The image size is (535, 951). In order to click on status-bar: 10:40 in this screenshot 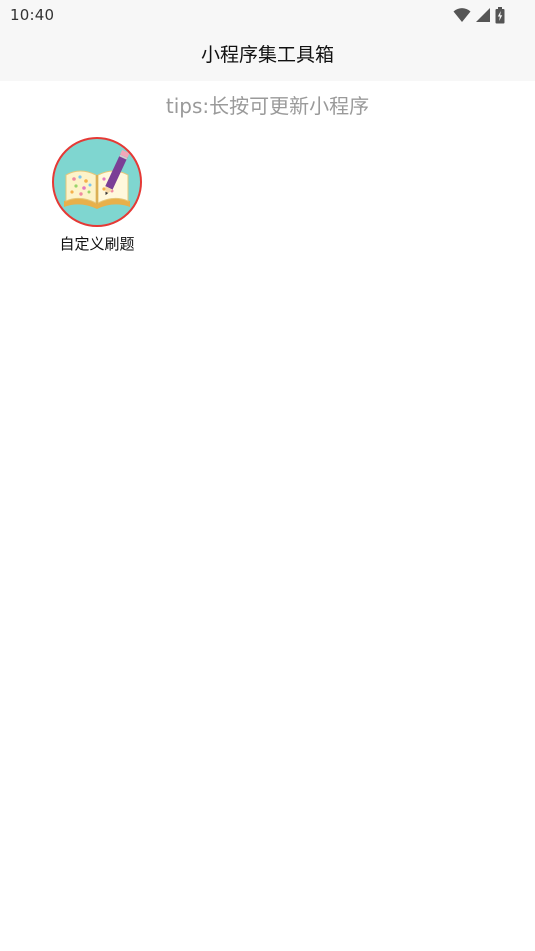, I will do `click(267, 15)`.